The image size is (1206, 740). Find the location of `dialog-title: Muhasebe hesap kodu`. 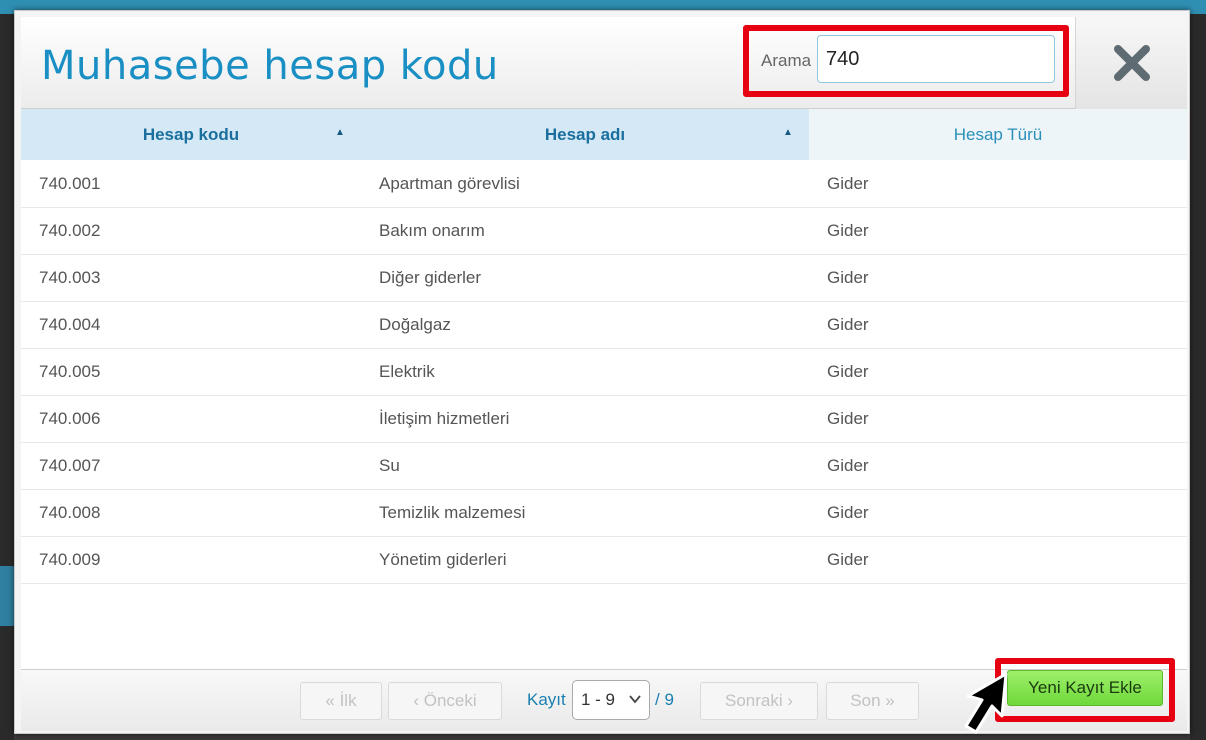

dialog-title: Muhasebe hesap kodu is located at coordinates (270, 66).